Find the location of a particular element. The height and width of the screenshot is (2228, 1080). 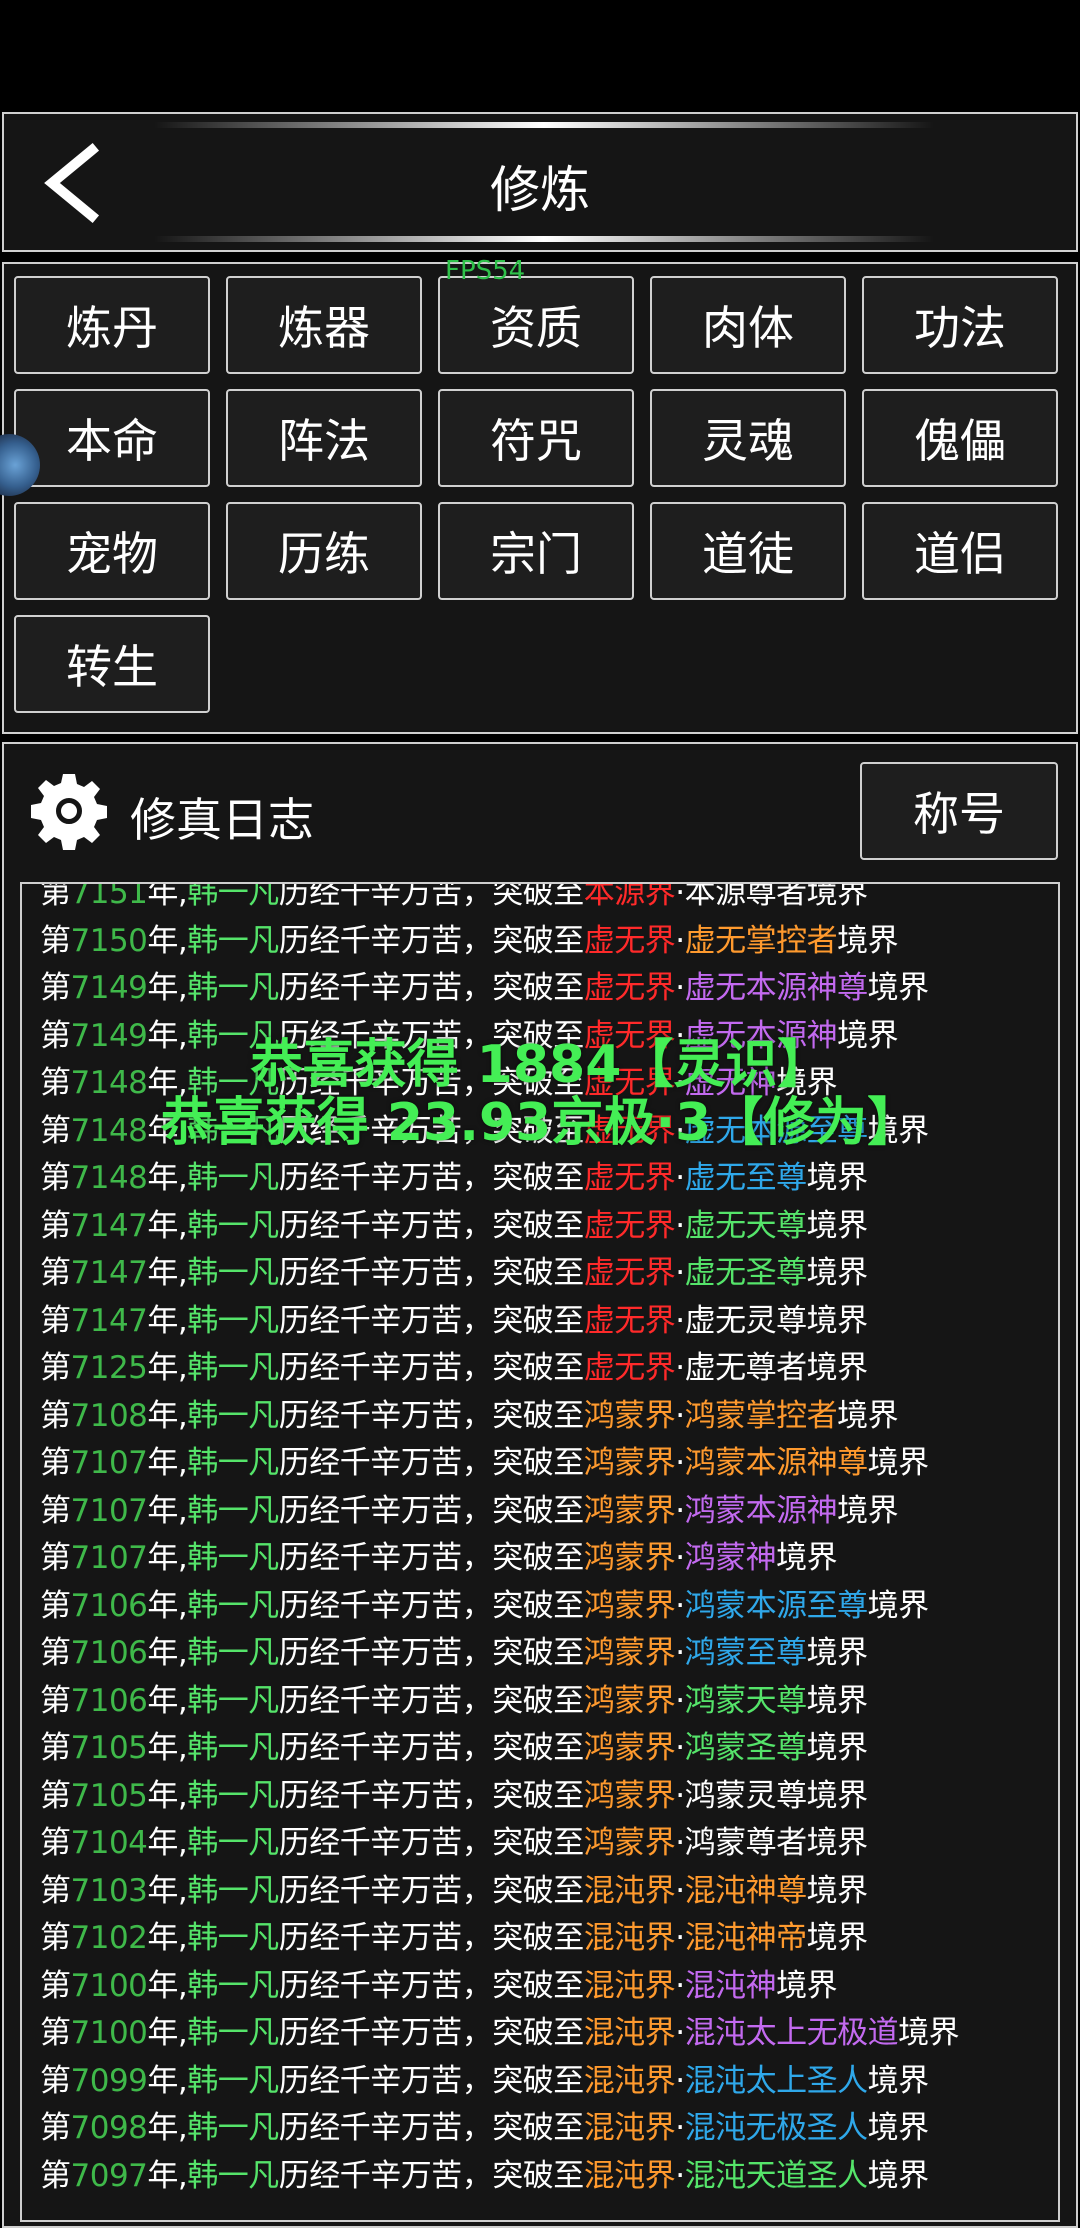

title-button: 称号 is located at coordinates (959, 811).